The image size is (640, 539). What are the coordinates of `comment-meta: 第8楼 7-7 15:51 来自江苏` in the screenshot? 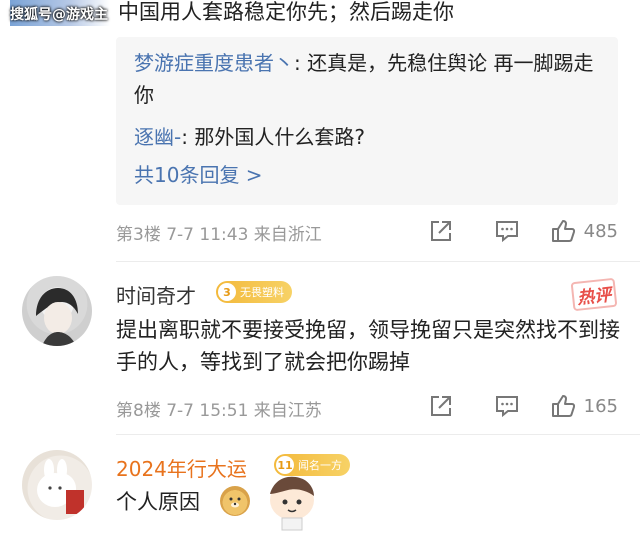 It's located at (219, 411).